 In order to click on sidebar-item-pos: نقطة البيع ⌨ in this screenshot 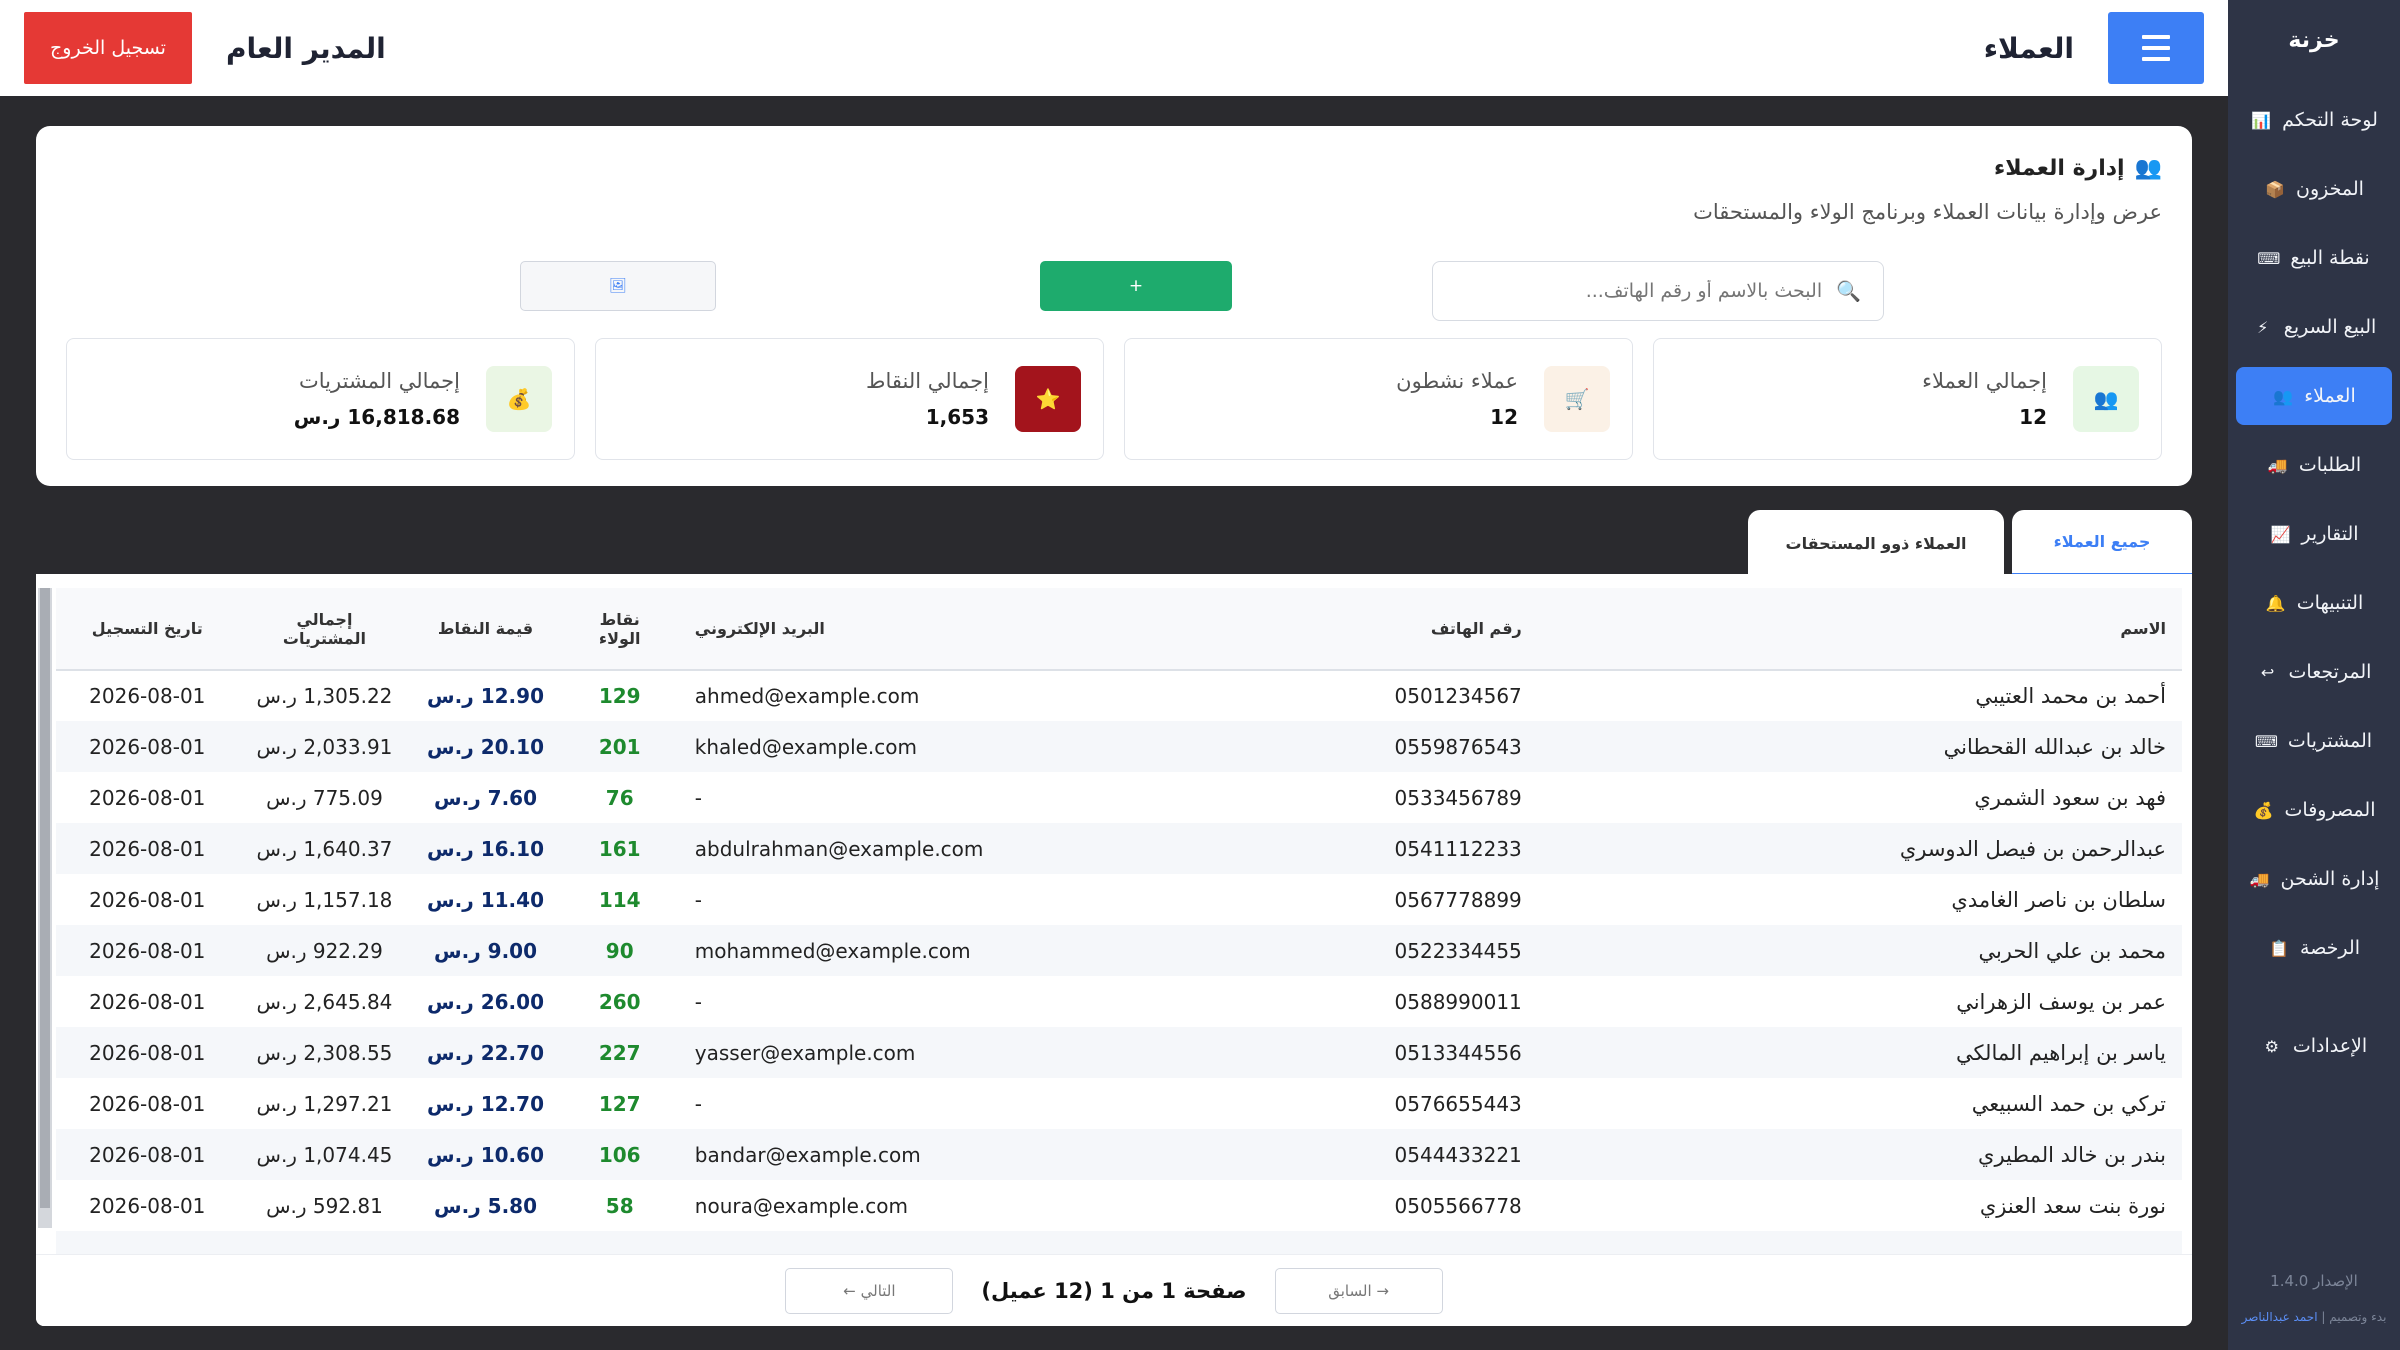, I will do `click(2314, 258)`.